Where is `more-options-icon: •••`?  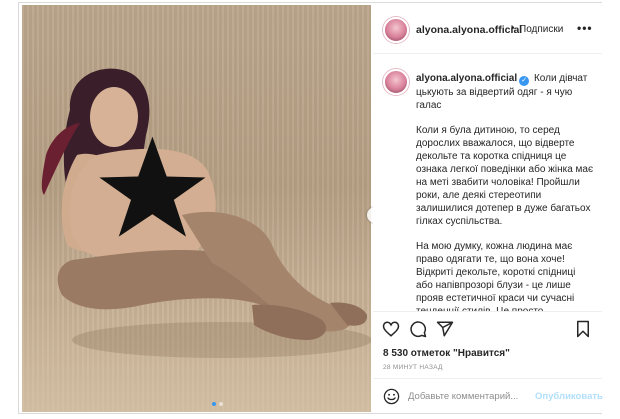 more-options-icon: ••• is located at coordinates (585, 28).